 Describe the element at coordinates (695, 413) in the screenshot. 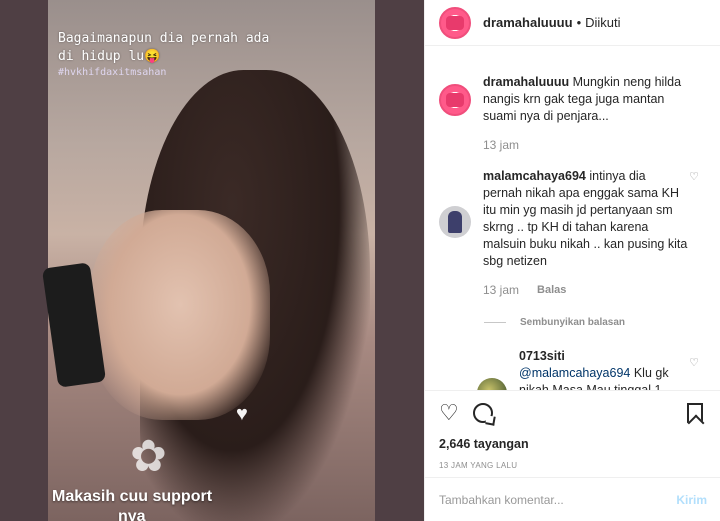

I see `bookmark-icon` at that location.